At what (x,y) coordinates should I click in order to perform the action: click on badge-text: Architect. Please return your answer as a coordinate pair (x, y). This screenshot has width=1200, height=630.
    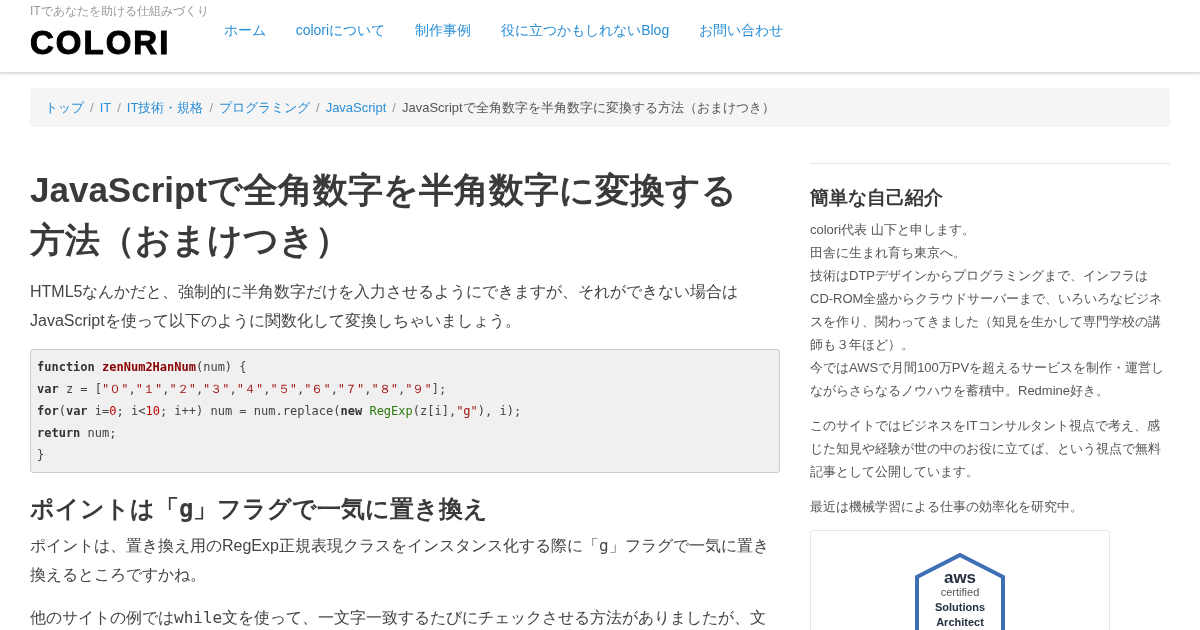
    Looking at the image, I should click on (960, 622).